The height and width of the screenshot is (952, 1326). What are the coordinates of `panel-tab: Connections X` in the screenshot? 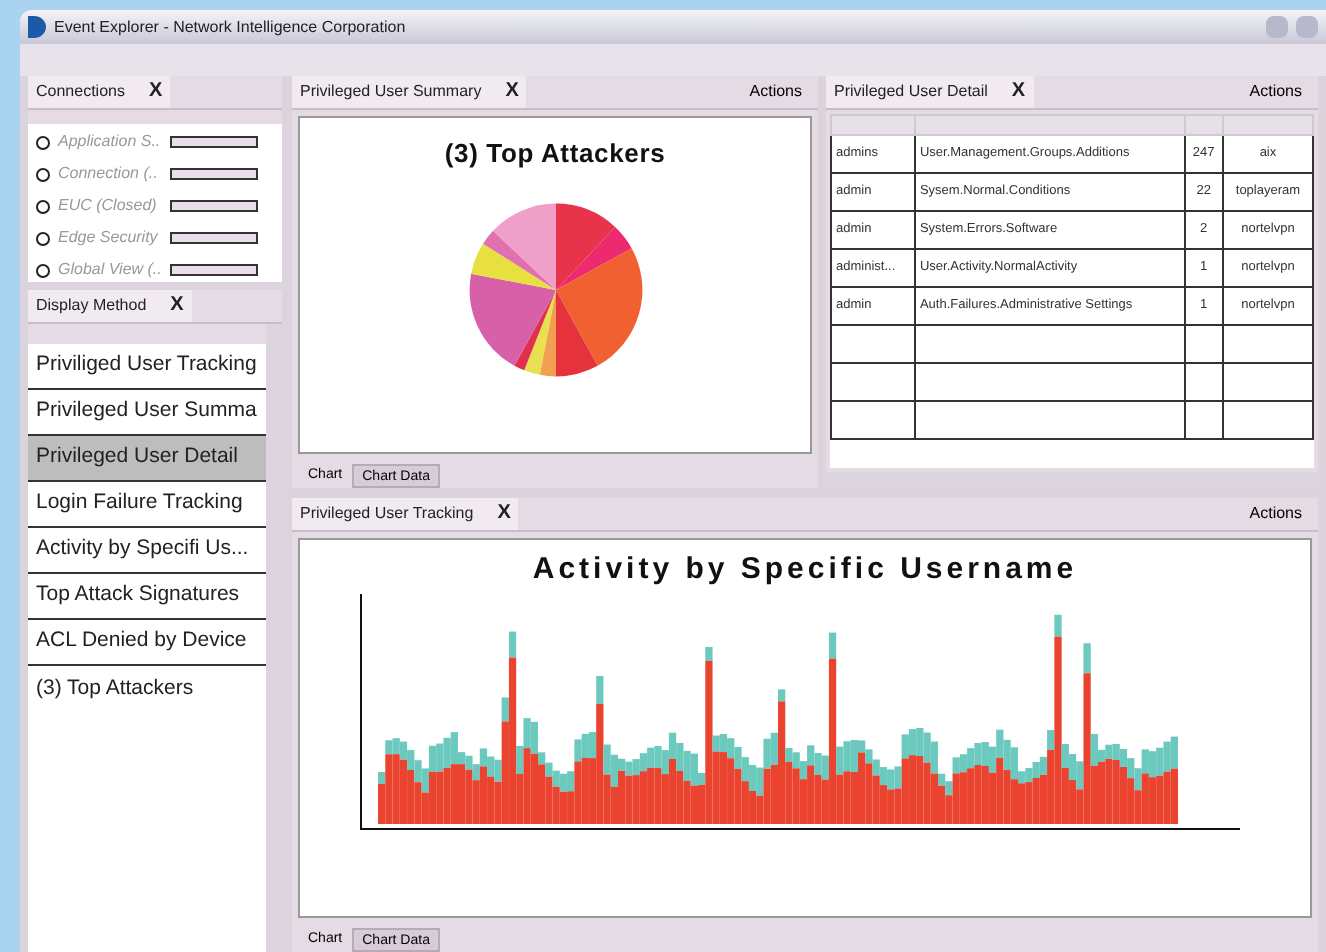 It's located at (99, 92).